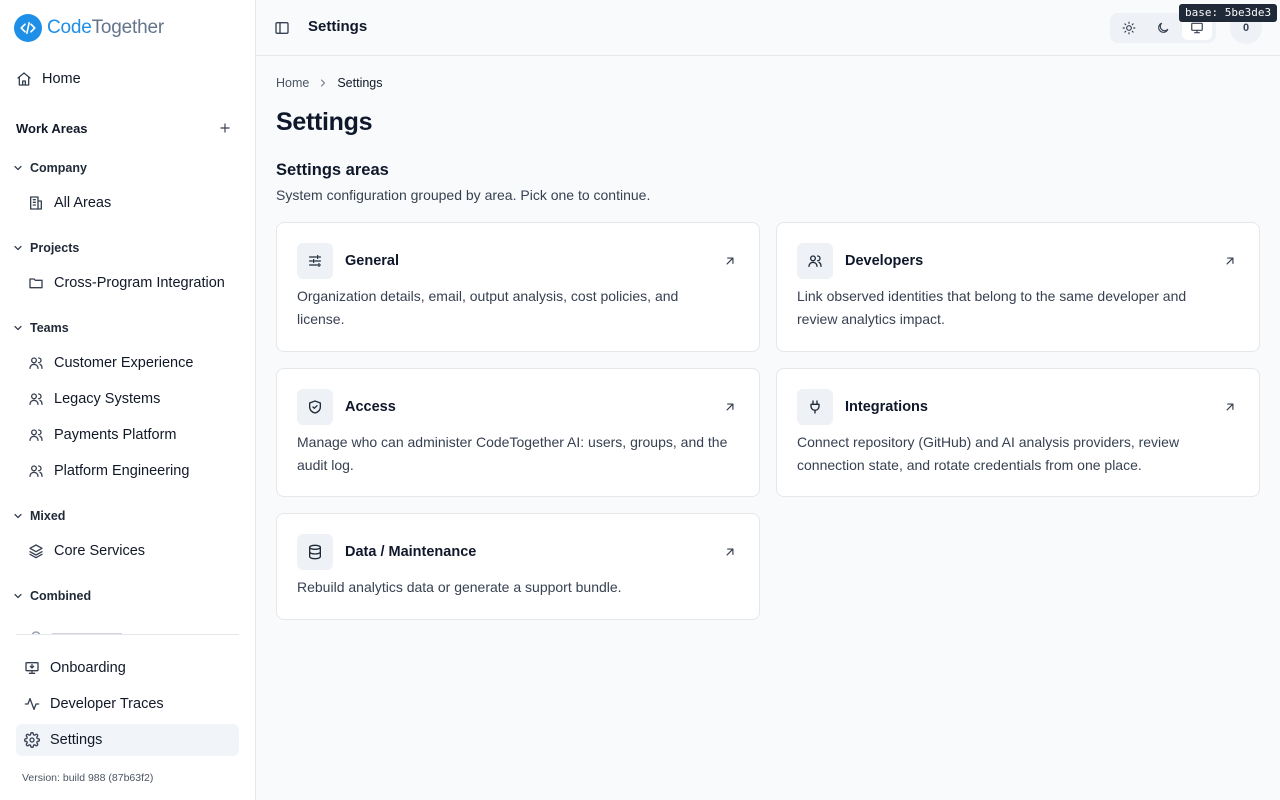  Describe the element at coordinates (127, 668) in the screenshot. I see `sidebar-item-onboarding: Onboarding` at that location.